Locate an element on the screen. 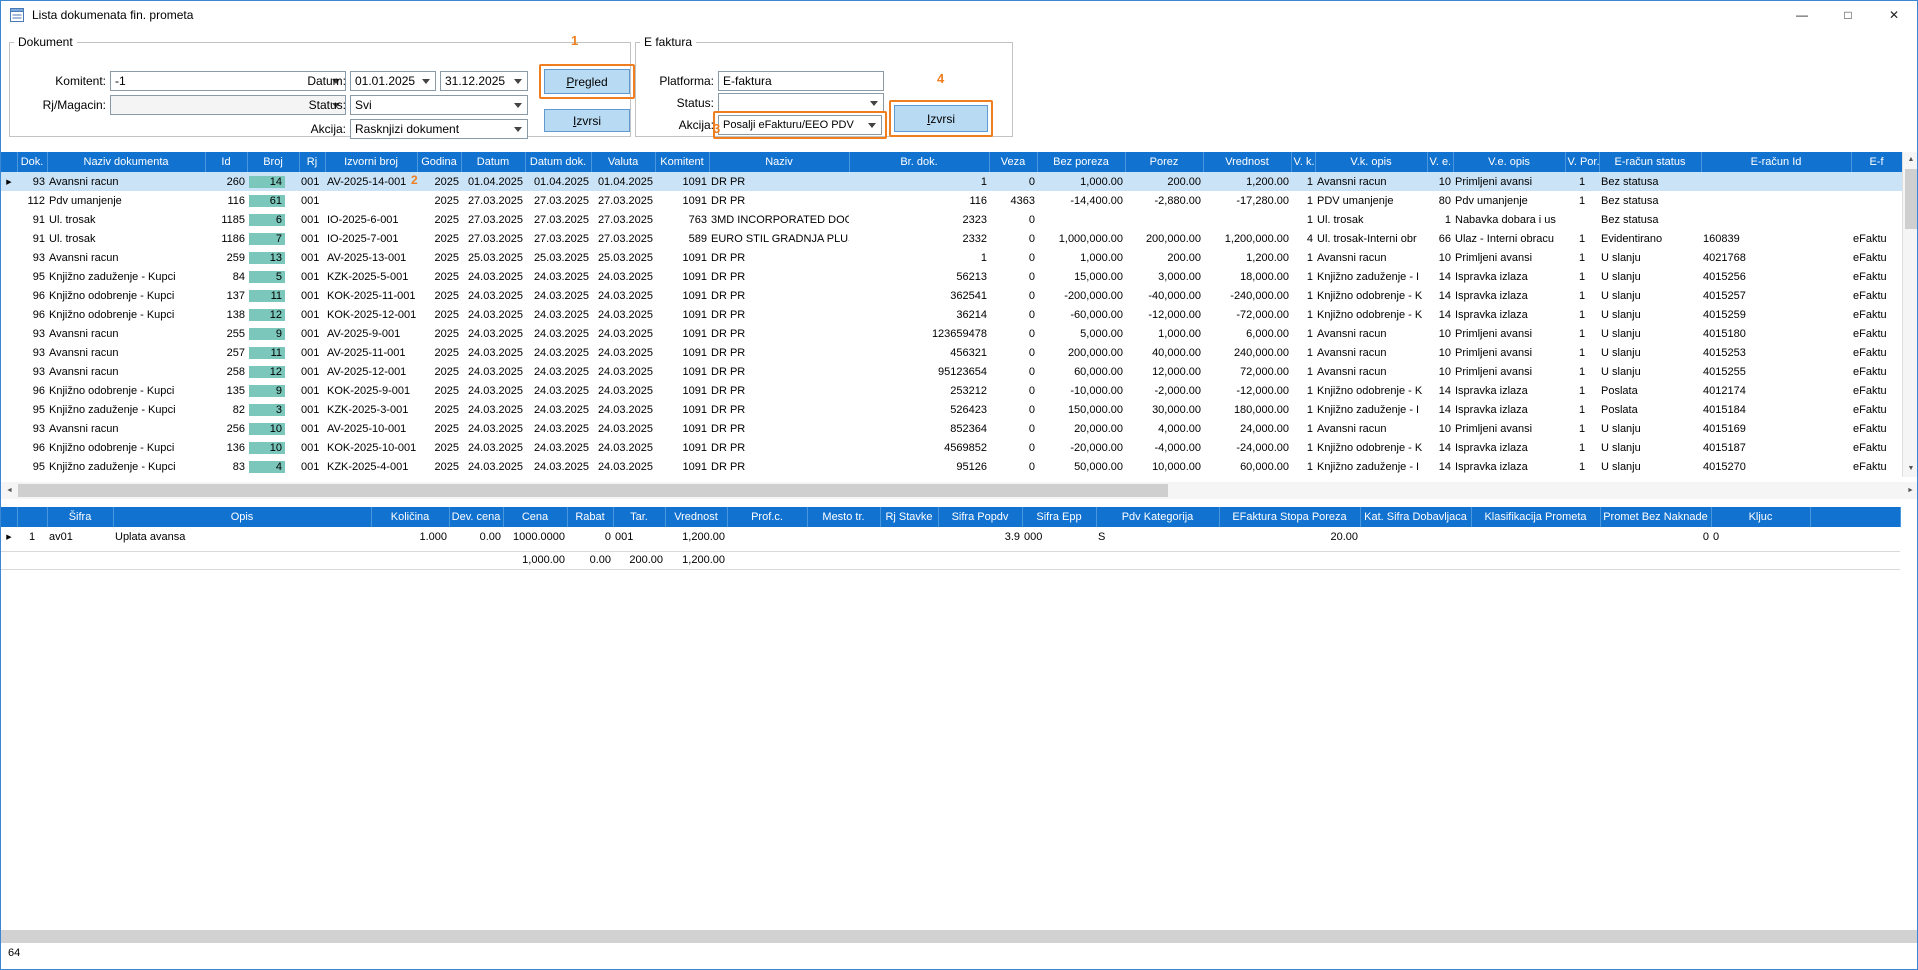  column-header: Kat. Sifra Dobavljaca is located at coordinates (1416, 517).